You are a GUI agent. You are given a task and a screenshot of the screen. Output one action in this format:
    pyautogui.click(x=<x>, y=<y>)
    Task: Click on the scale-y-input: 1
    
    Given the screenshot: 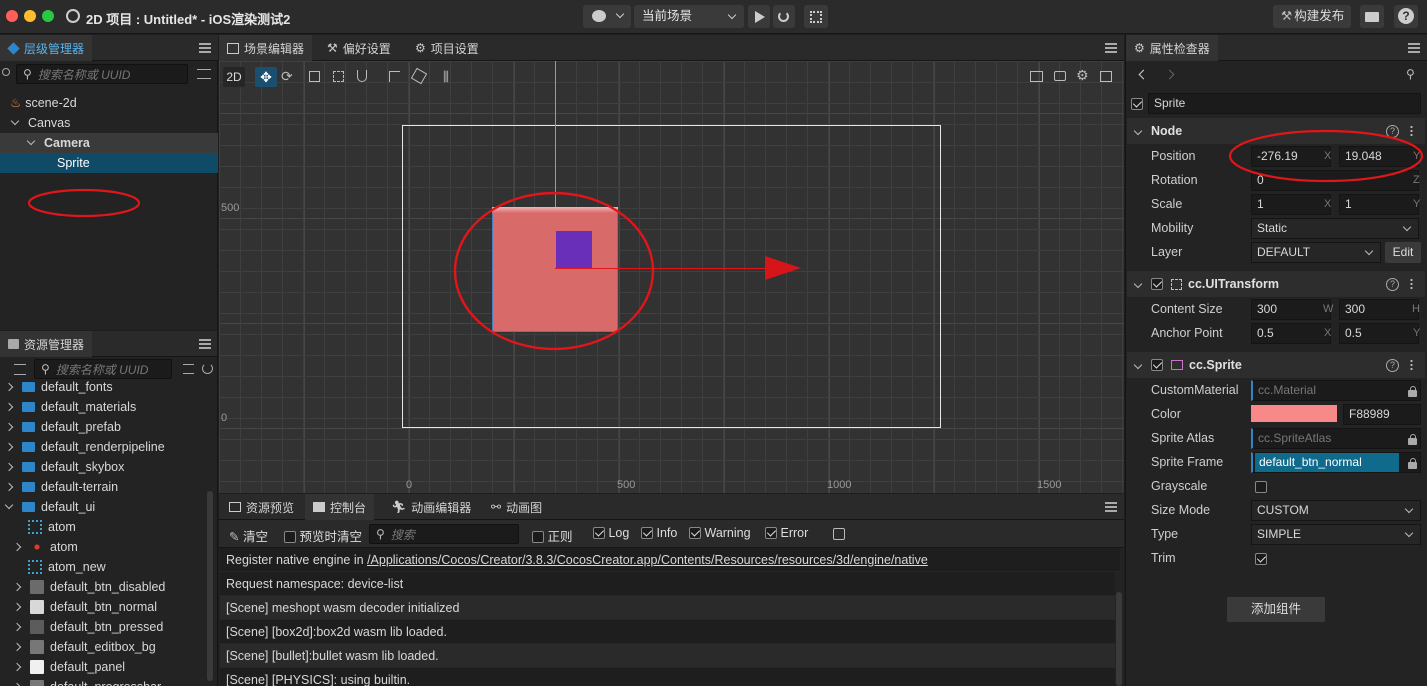 What is the action you would take?
    pyautogui.click(x=1379, y=204)
    